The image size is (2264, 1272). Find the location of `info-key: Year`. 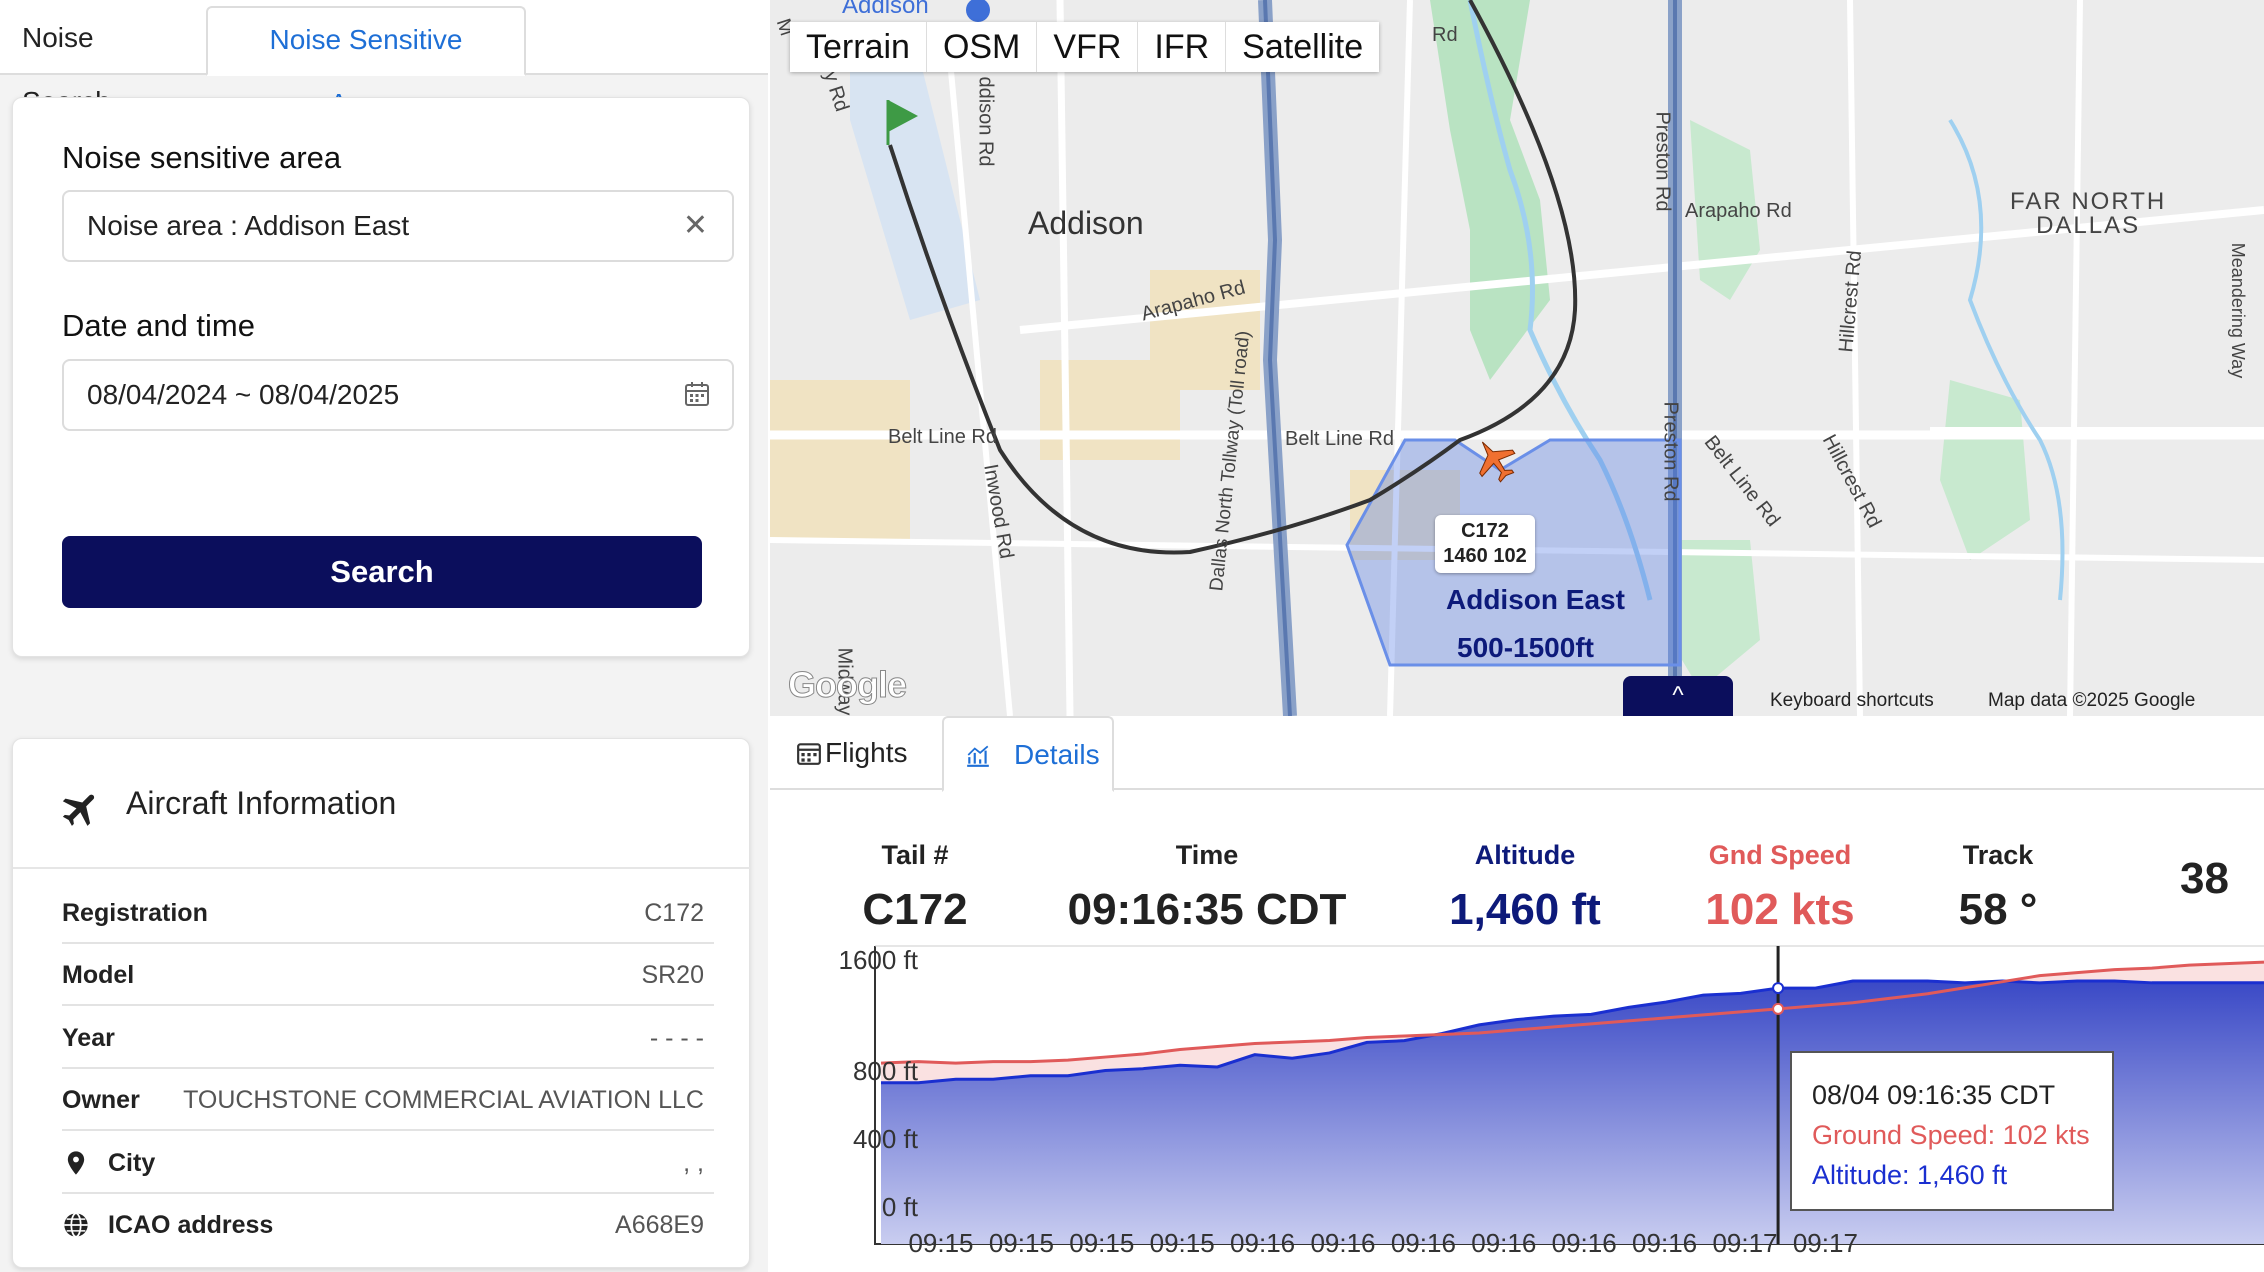

info-key: Year is located at coordinates (88, 1038).